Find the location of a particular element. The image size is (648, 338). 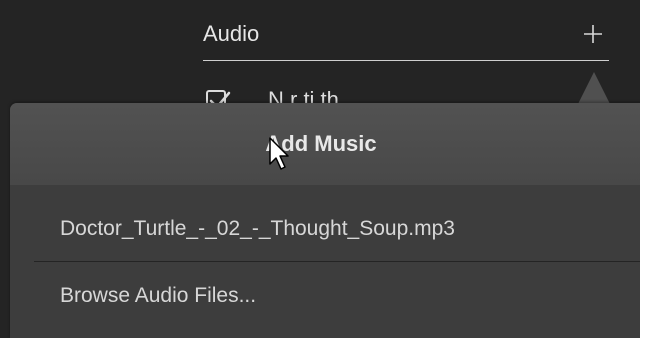

audio-section-header: Audio is located at coordinates (406, 41).